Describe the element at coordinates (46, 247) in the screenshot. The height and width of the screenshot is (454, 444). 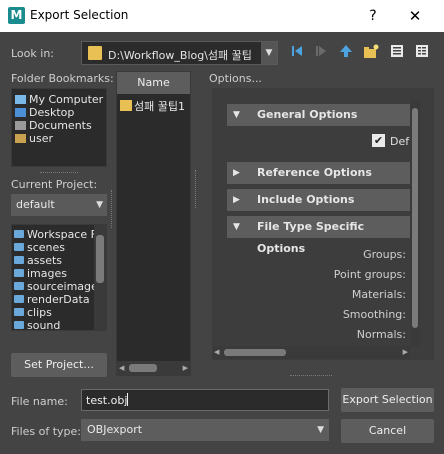
I see `folder-label: scenes` at that location.